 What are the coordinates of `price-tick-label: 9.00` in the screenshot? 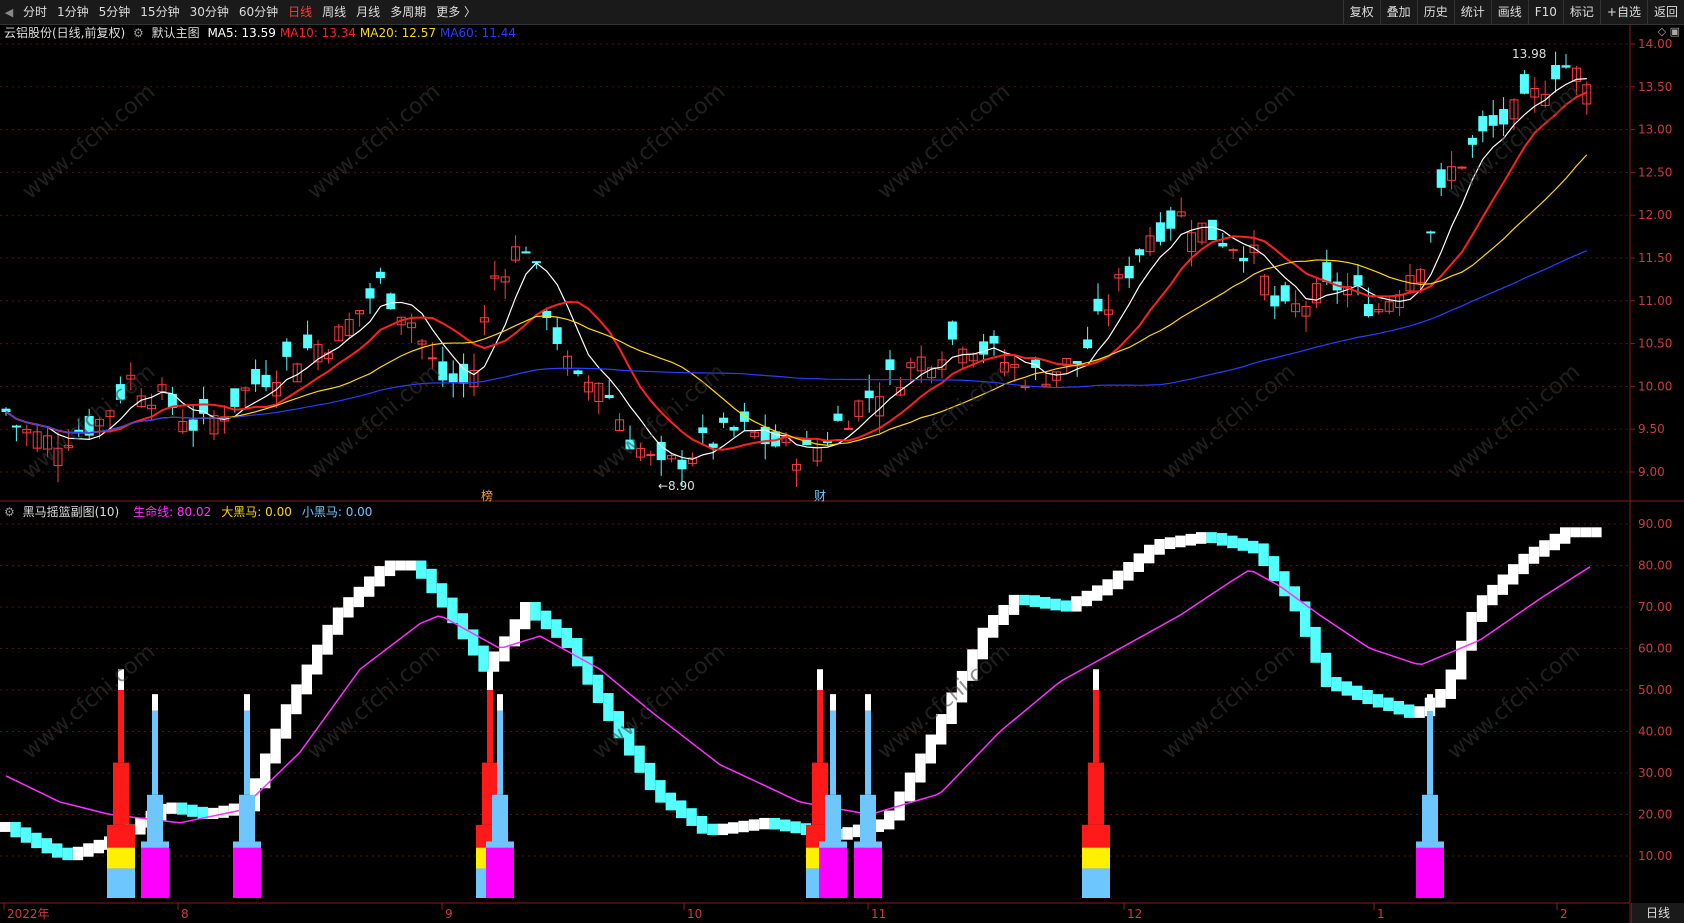 It's located at (1651, 472).